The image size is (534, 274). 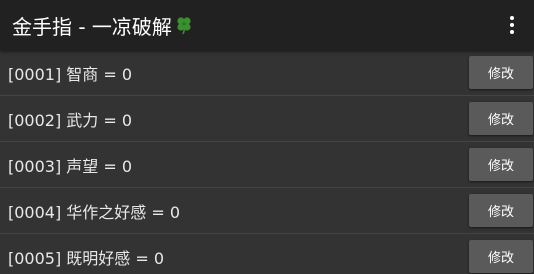 I want to click on overflow-menu-icon, so click(x=512, y=25).